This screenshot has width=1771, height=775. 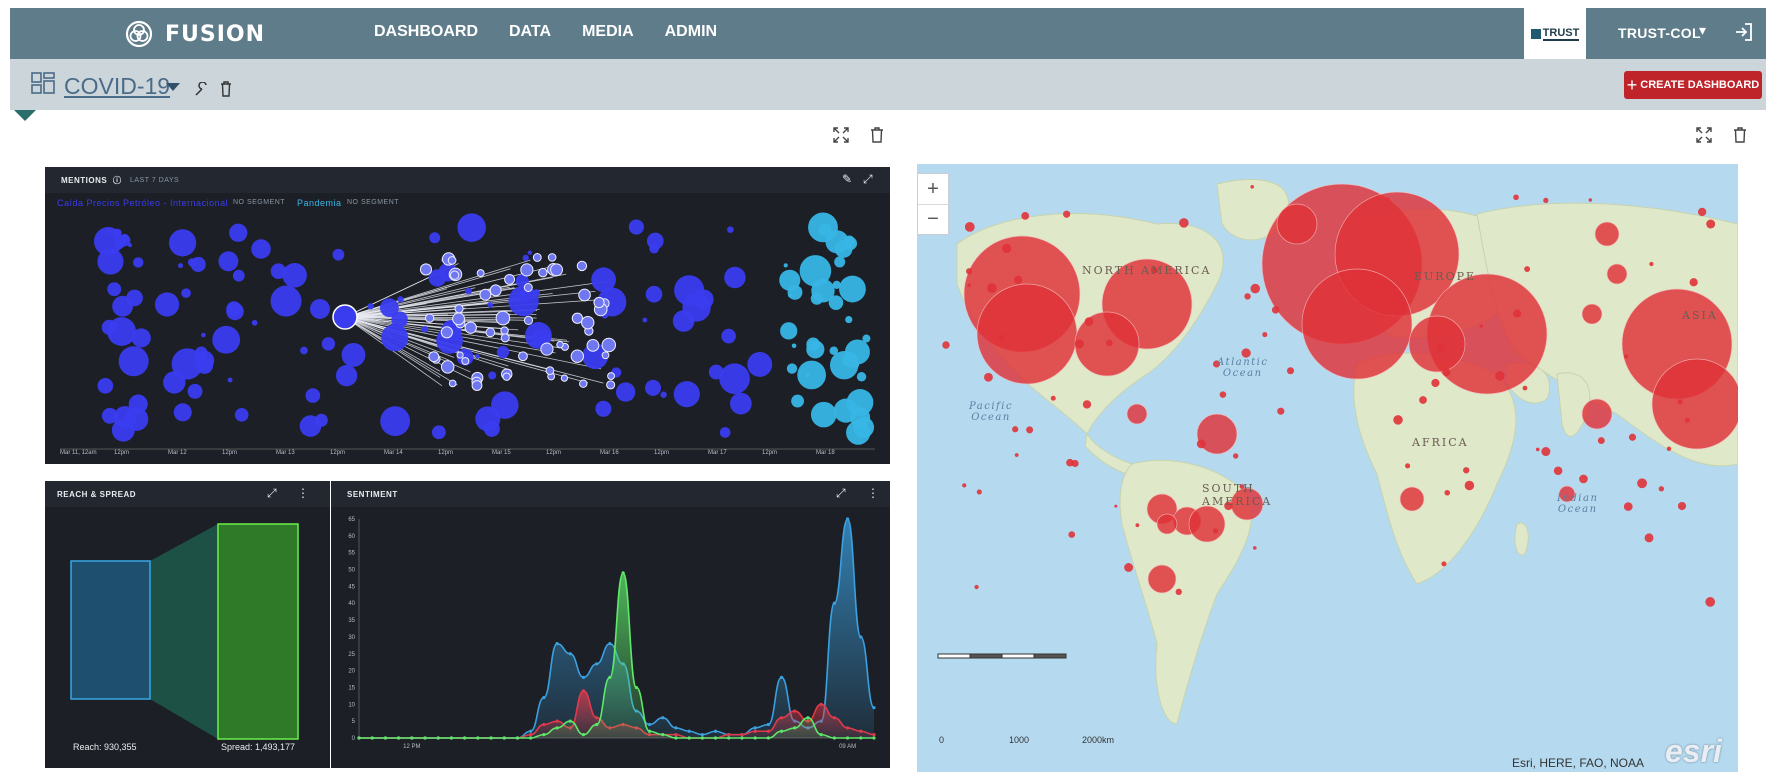 What do you see at coordinates (501, 453) in the screenshot?
I see `mentions-tick-label: Mar 15` at bounding box center [501, 453].